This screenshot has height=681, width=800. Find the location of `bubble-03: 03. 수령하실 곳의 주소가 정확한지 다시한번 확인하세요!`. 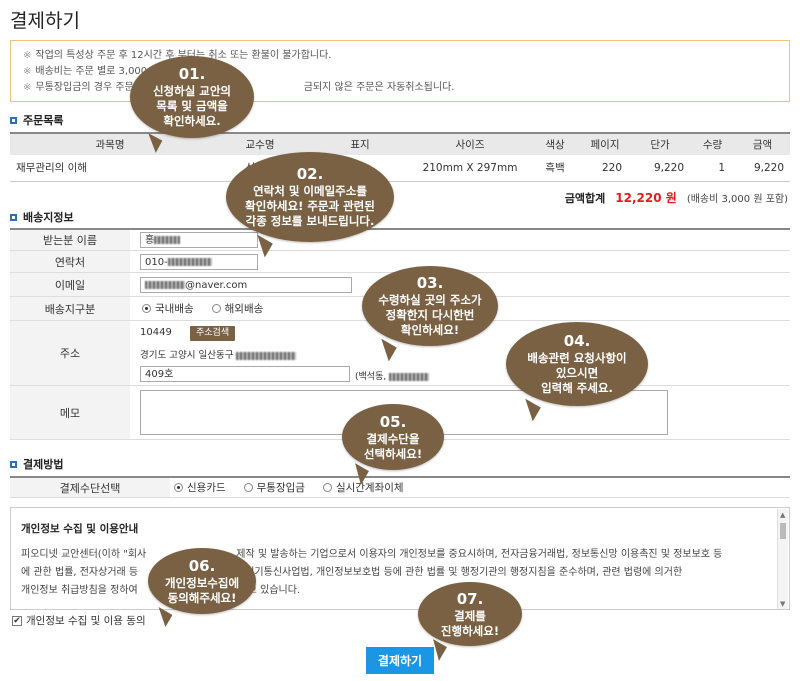

bubble-03: 03. 수령하실 곳의 주소가 정확한지 다시한번 확인하세요! is located at coordinates (430, 314).